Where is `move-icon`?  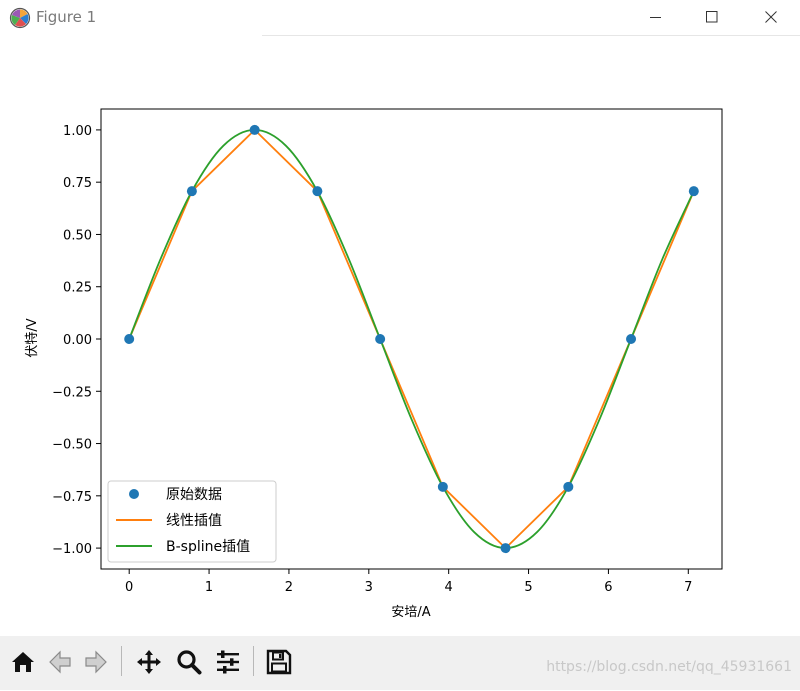 move-icon is located at coordinates (149, 662).